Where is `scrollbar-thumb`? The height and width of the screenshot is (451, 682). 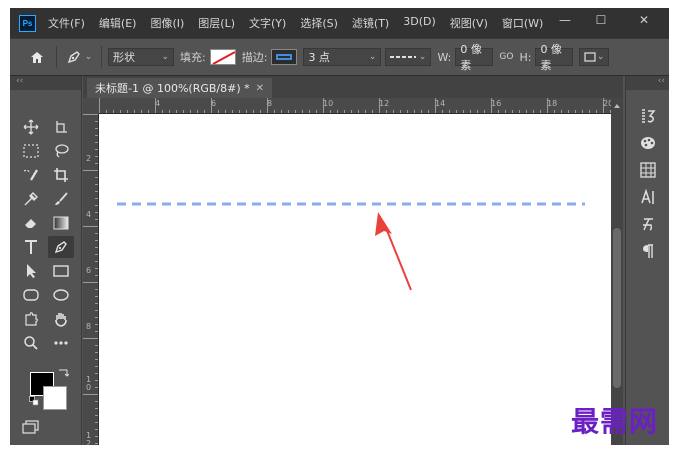 scrollbar-thumb is located at coordinates (617, 308).